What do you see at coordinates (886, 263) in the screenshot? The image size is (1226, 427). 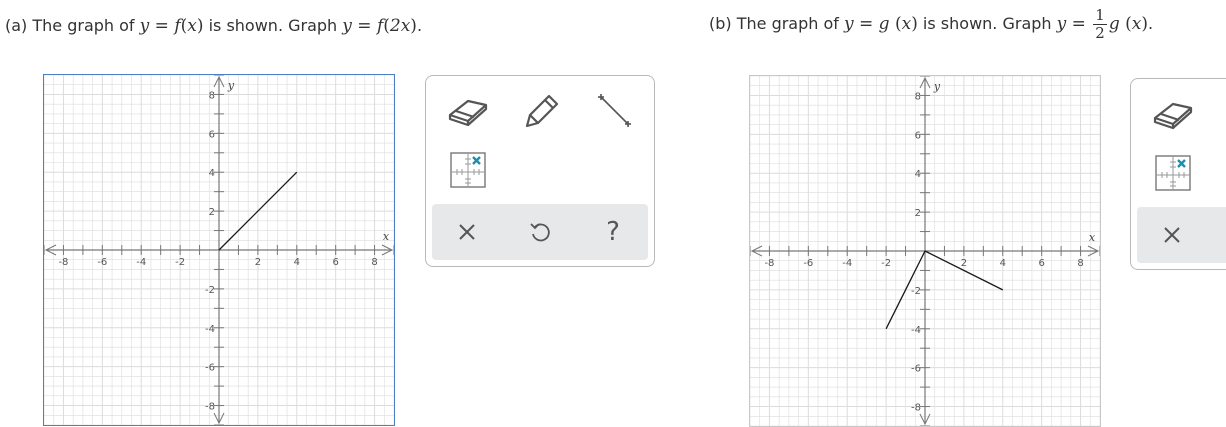 I see `graph-b-x-tick-label: -2` at bounding box center [886, 263].